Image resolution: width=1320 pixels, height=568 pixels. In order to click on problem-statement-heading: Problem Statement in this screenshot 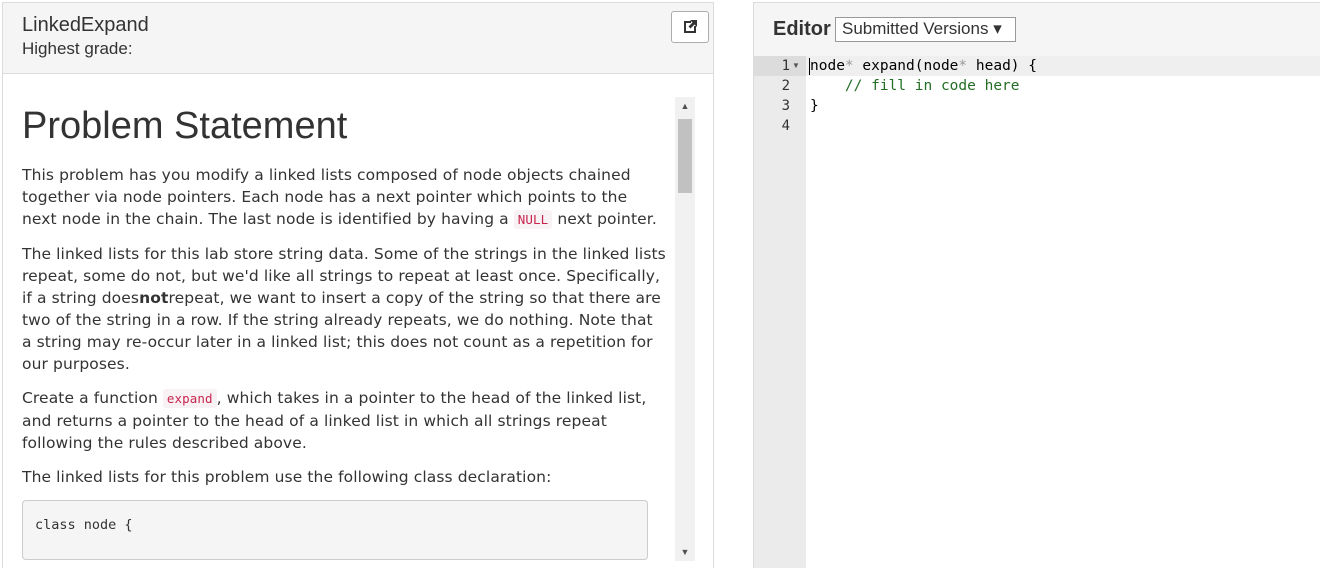, I will do `click(185, 126)`.